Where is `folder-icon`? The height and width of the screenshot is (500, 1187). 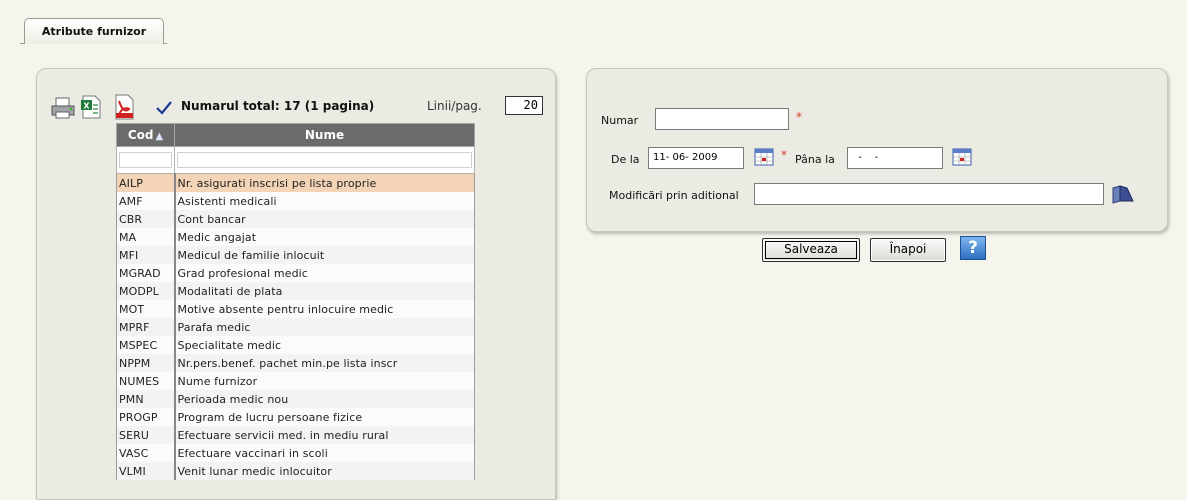 folder-icon is located at coordinates (1123, 194).